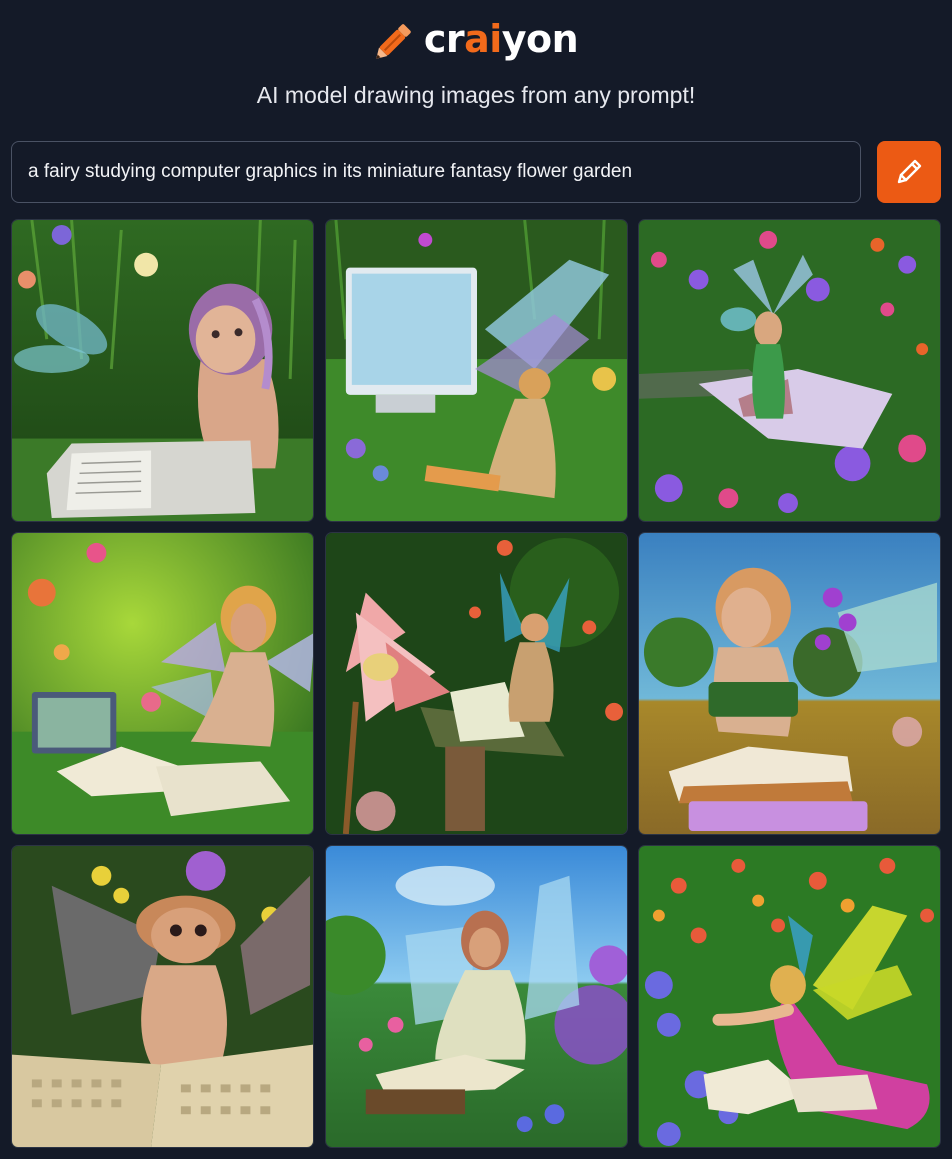 This screenshot has height=1159, width=952. I want to click on header: craiyon, so click(476, 39).